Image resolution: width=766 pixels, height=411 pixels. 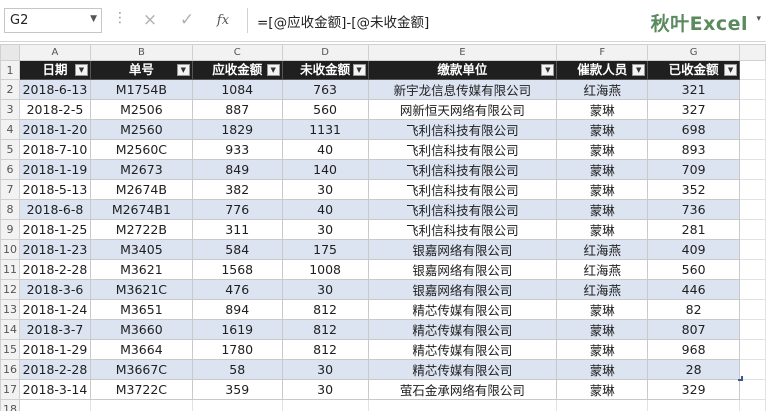 I want to click on table-cell: 1619, so click(x=237, y=329).